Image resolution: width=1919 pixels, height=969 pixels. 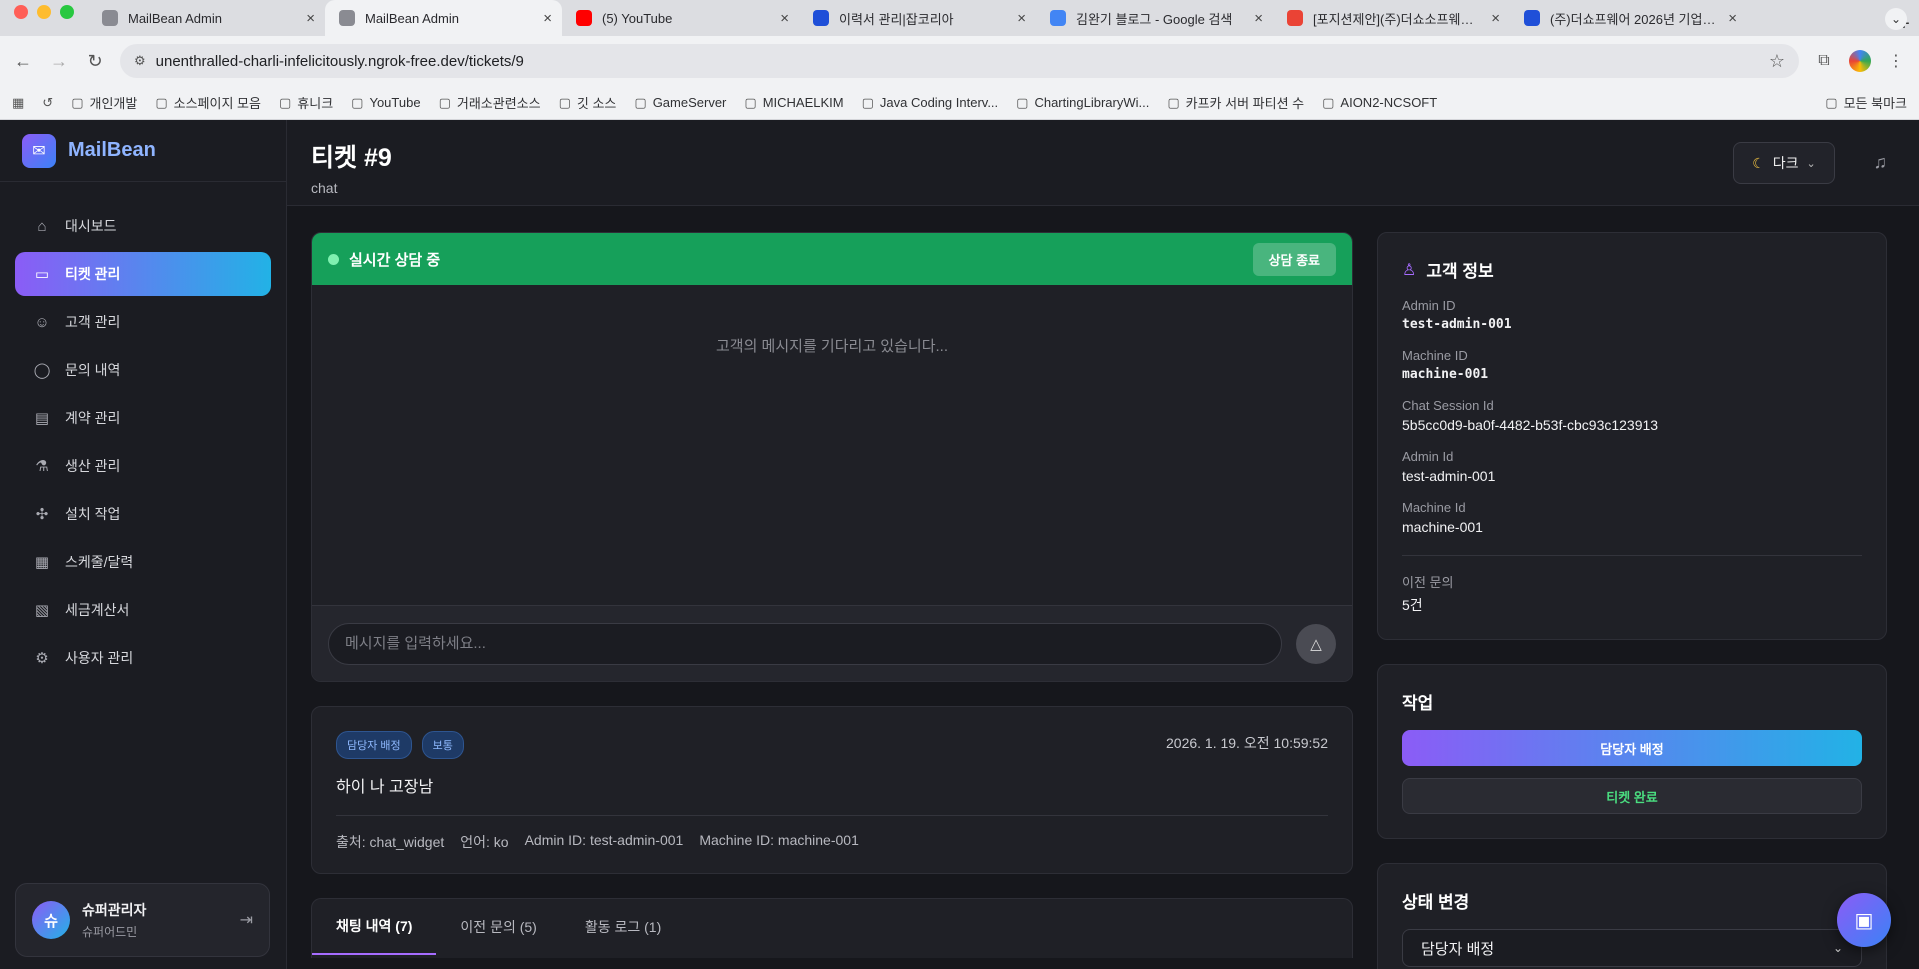 I want to click on status-select: 담당자 배정 ⌄, so click(x=1632, y=948).